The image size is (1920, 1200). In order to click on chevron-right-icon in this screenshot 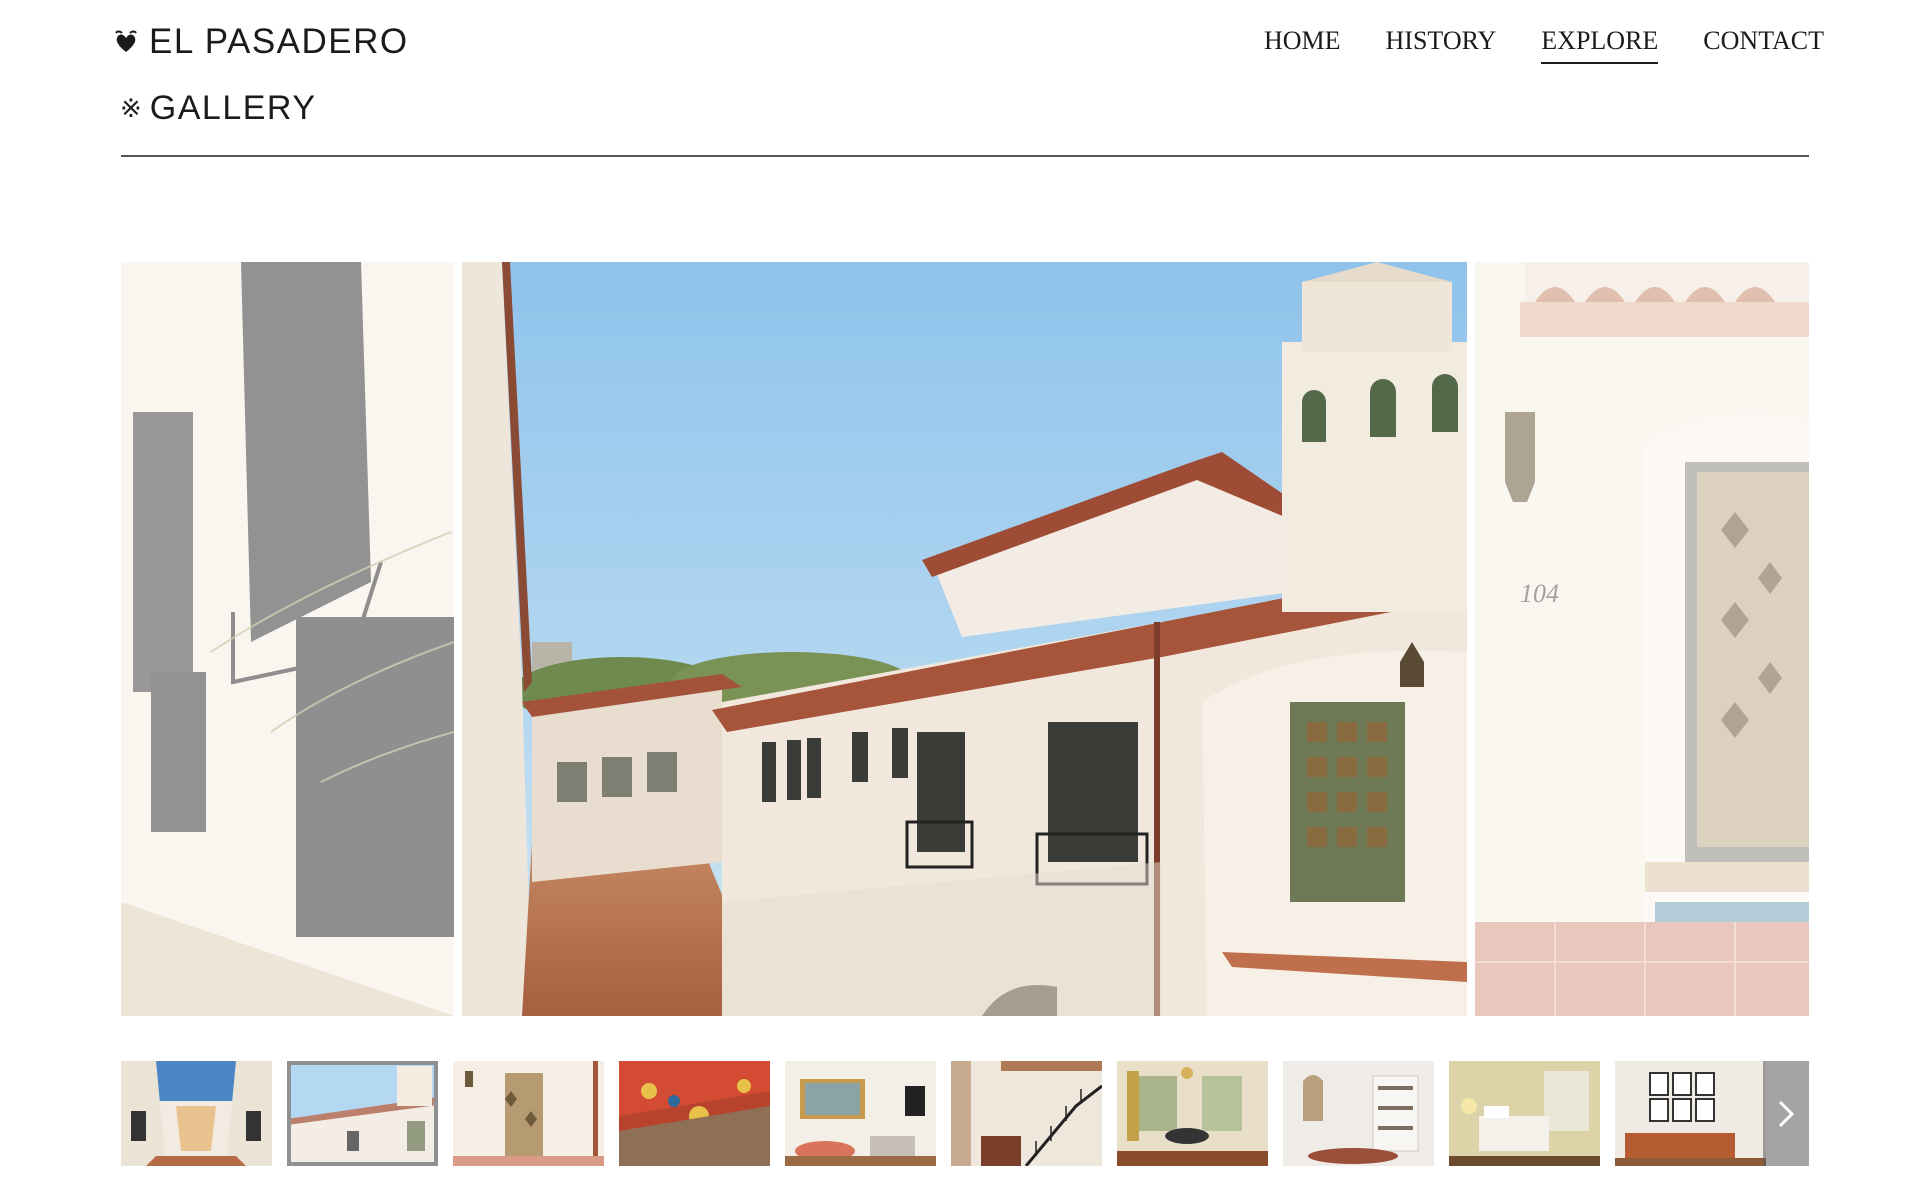, I will do `click(1786, 1113)`.